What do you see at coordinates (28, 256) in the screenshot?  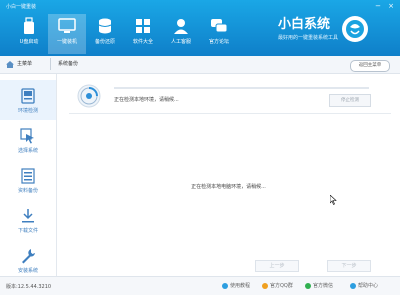 I see `wrench-icon` at bounding box center [28, 256].